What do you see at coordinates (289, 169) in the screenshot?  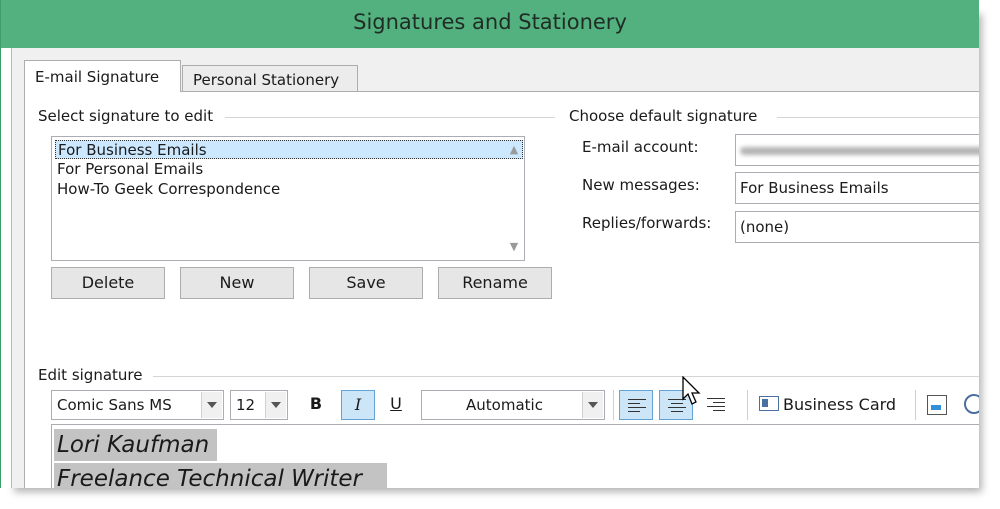 I see `list-item: For Personal Emails` at bounding box center [289, 169].